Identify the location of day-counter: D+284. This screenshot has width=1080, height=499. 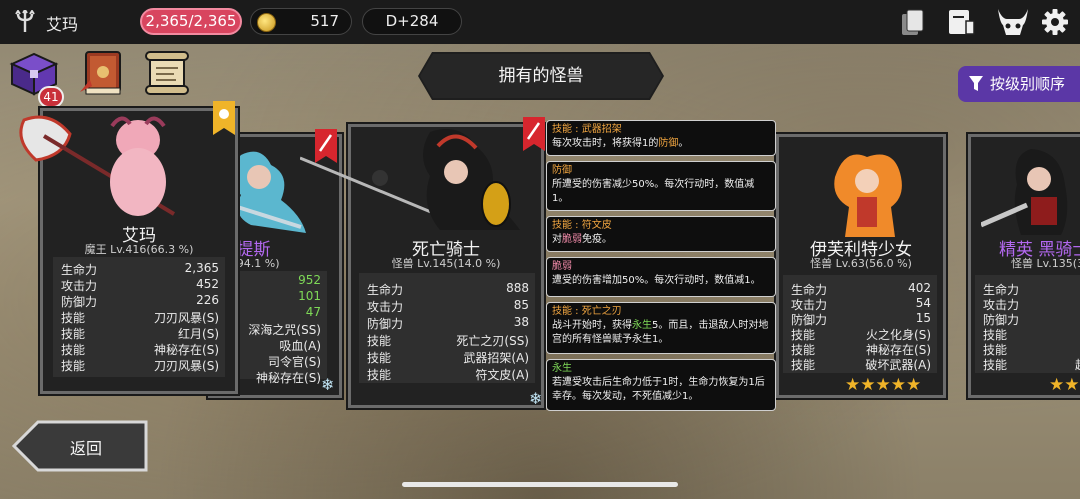
(412, 21).